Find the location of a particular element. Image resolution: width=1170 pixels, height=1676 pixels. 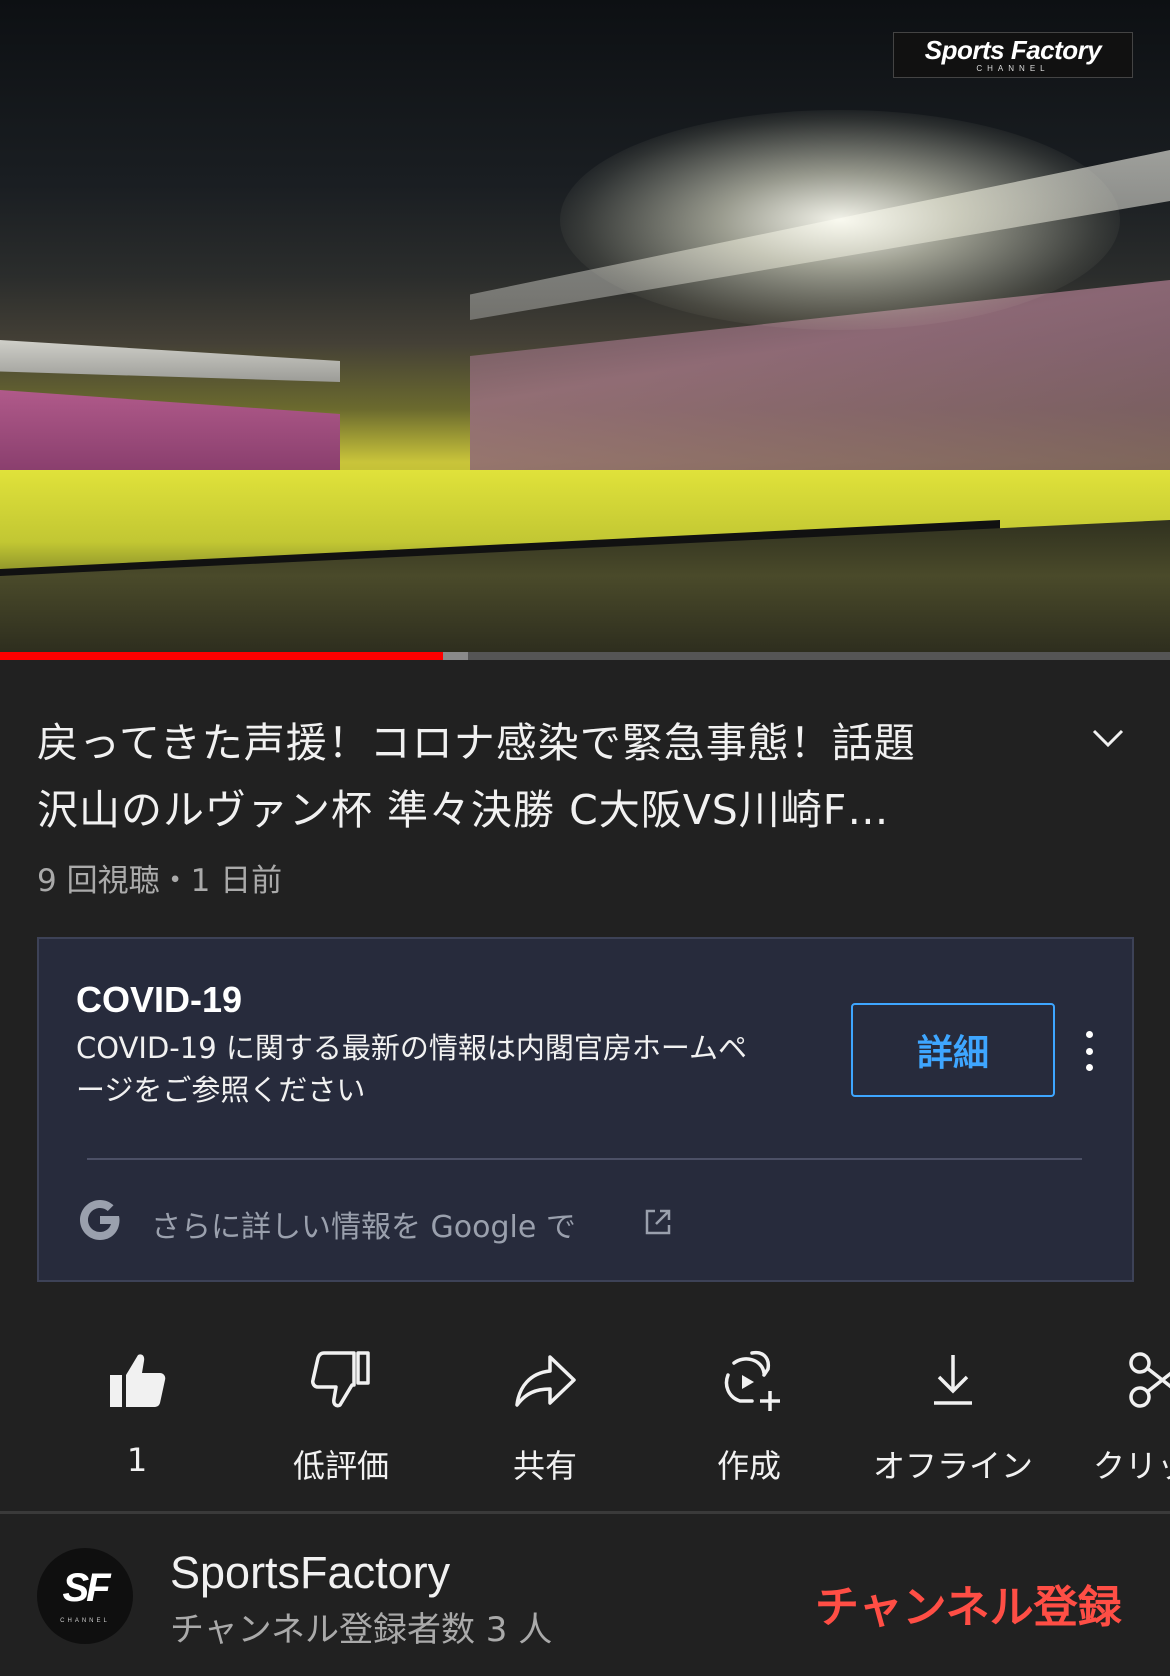

card-divider is located at coordinates (584, 1159).